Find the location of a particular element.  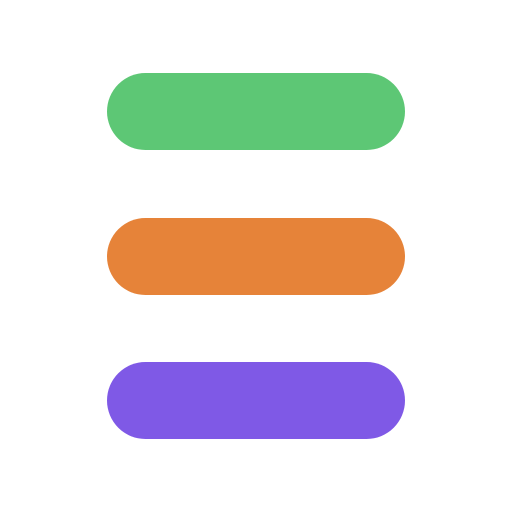

purple-bar is located at coordinates (256, 400).